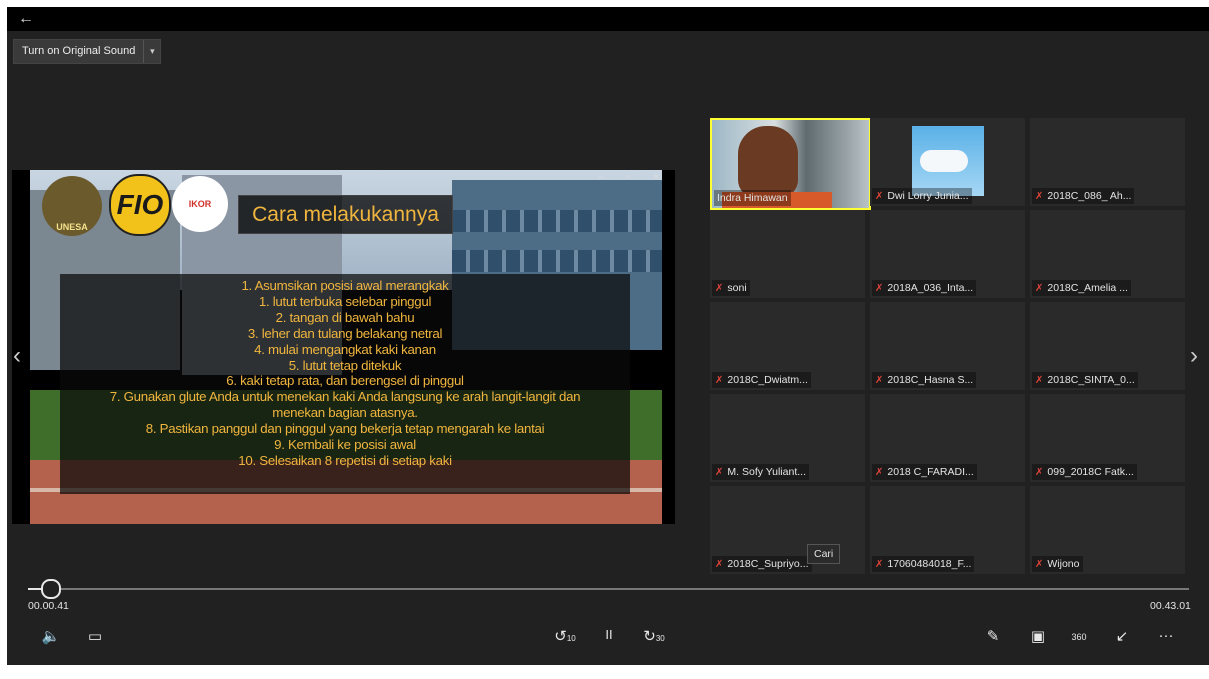 The width and height of the screenshot is (1209, 679). Describe the element at coordinates (1038, 636) in the screenshot. I see `mini-view-icon: ▣` at that location.